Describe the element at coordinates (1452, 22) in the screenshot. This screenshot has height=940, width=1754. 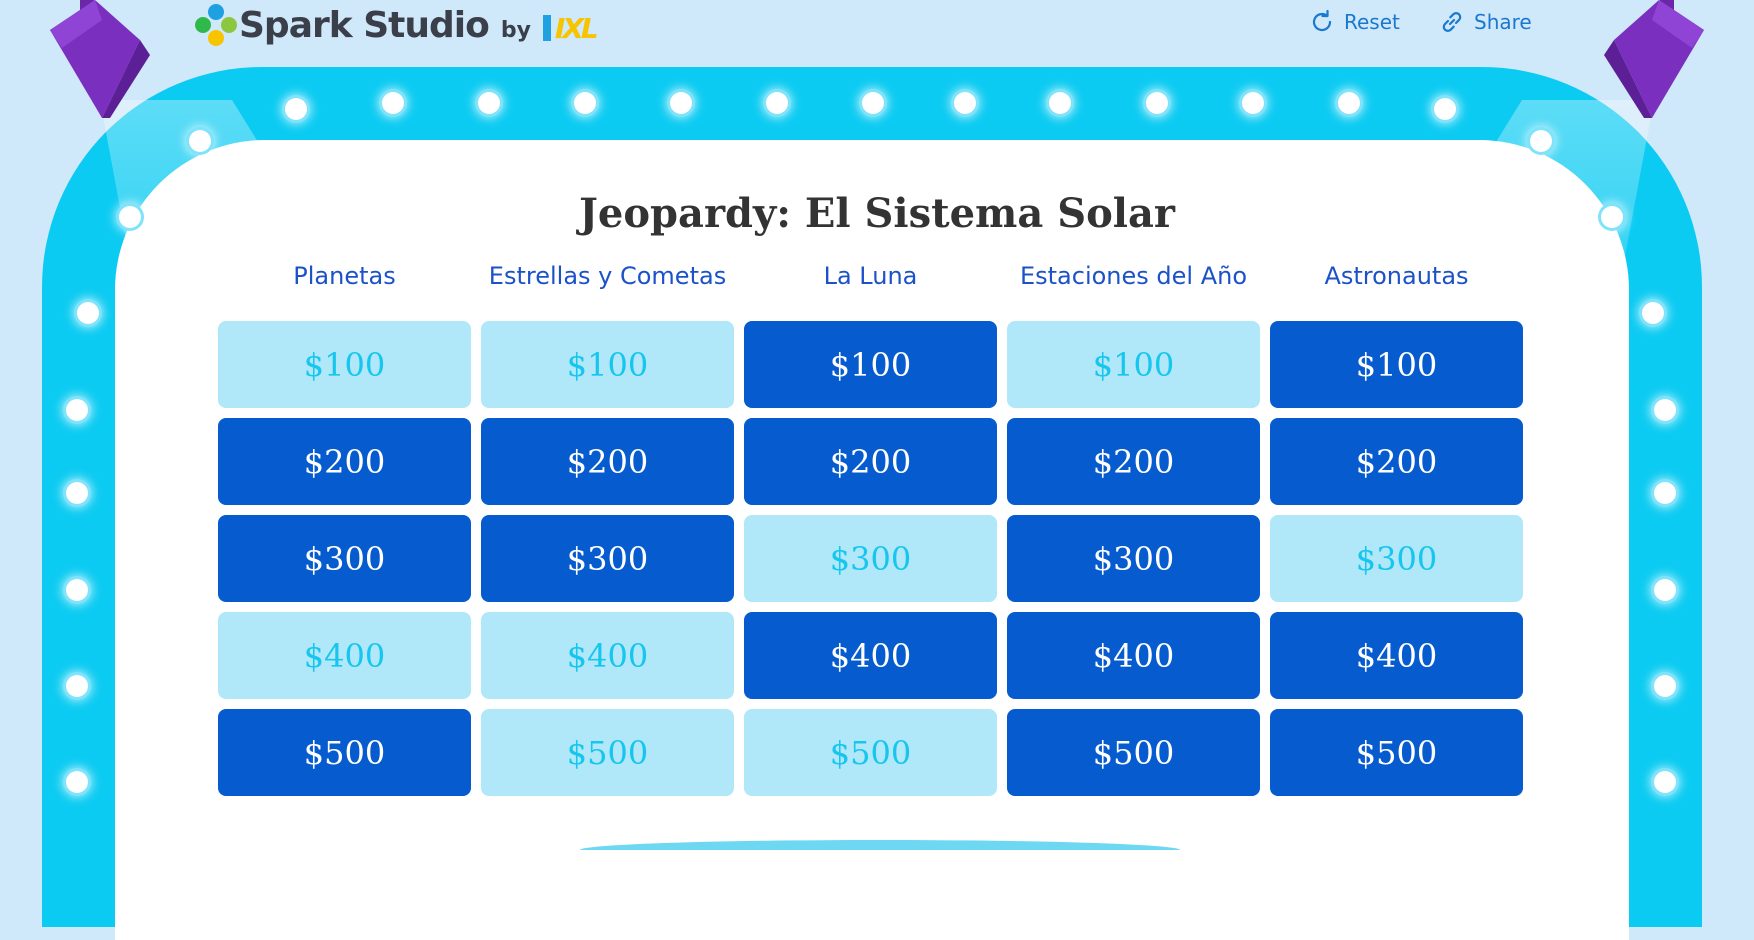
I see `link-icon` at that location.